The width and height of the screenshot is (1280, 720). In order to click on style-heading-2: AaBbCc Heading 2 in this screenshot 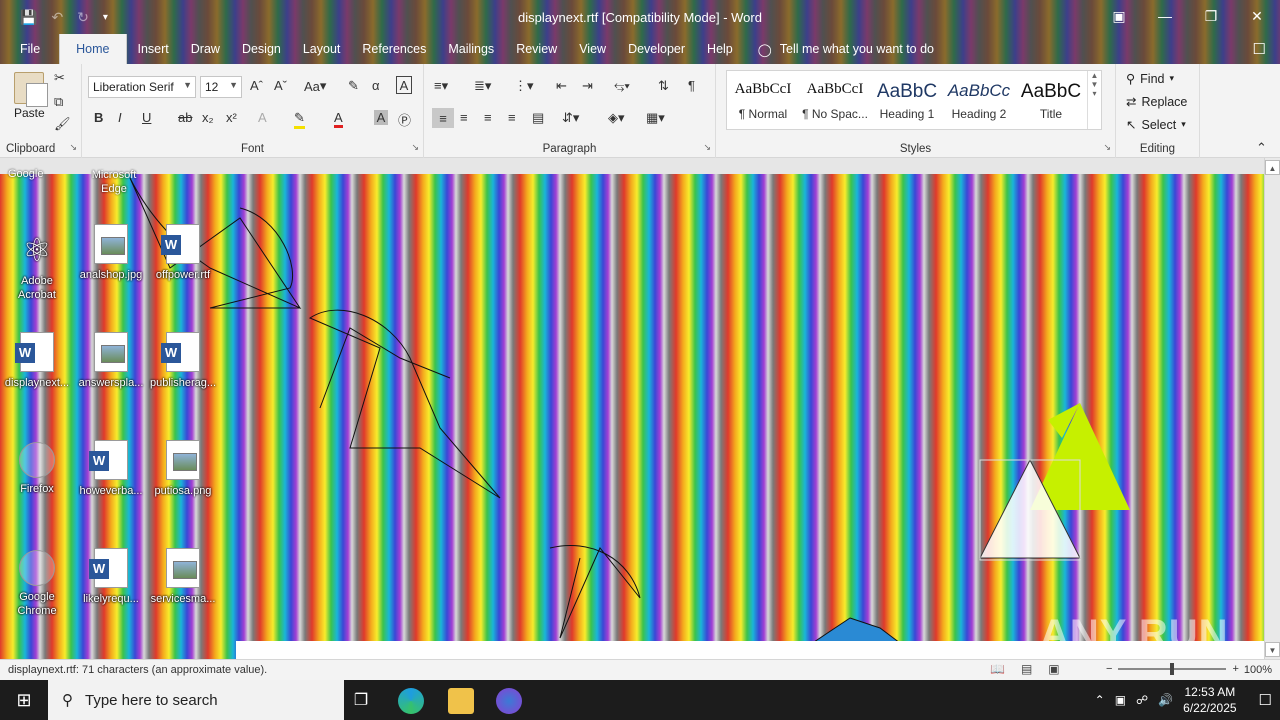, I will do `click(979, 100)`.